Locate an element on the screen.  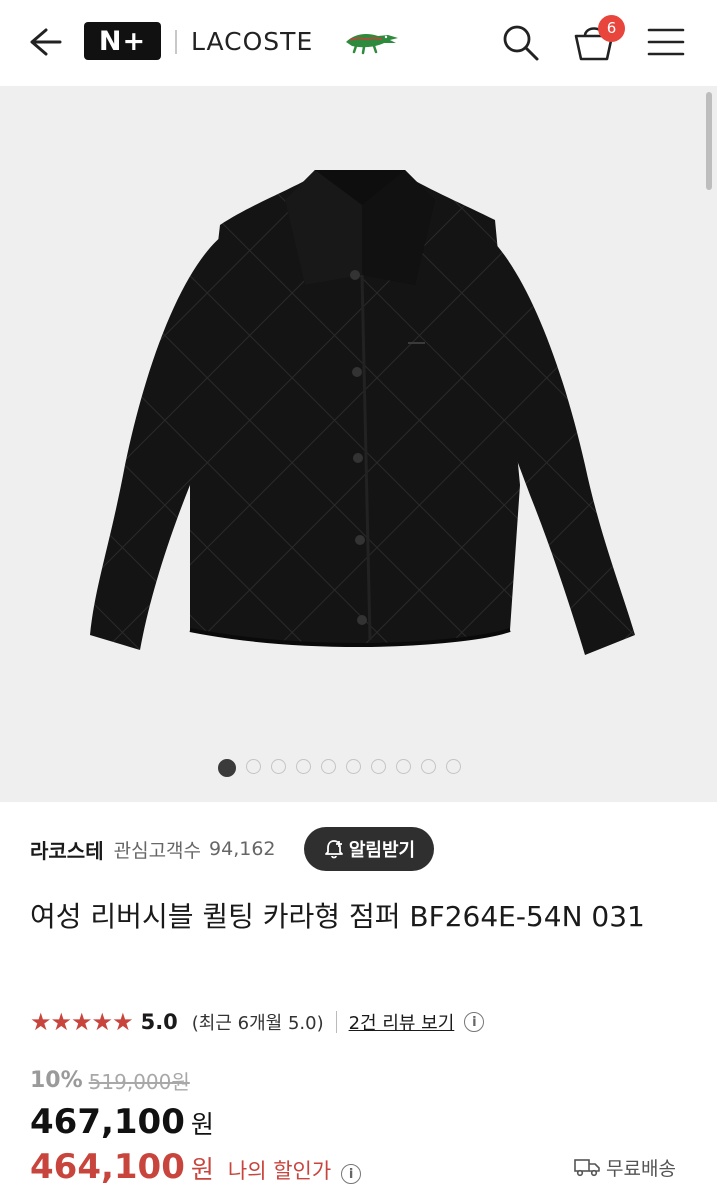
search-icon is located at coordinates (520, 42).